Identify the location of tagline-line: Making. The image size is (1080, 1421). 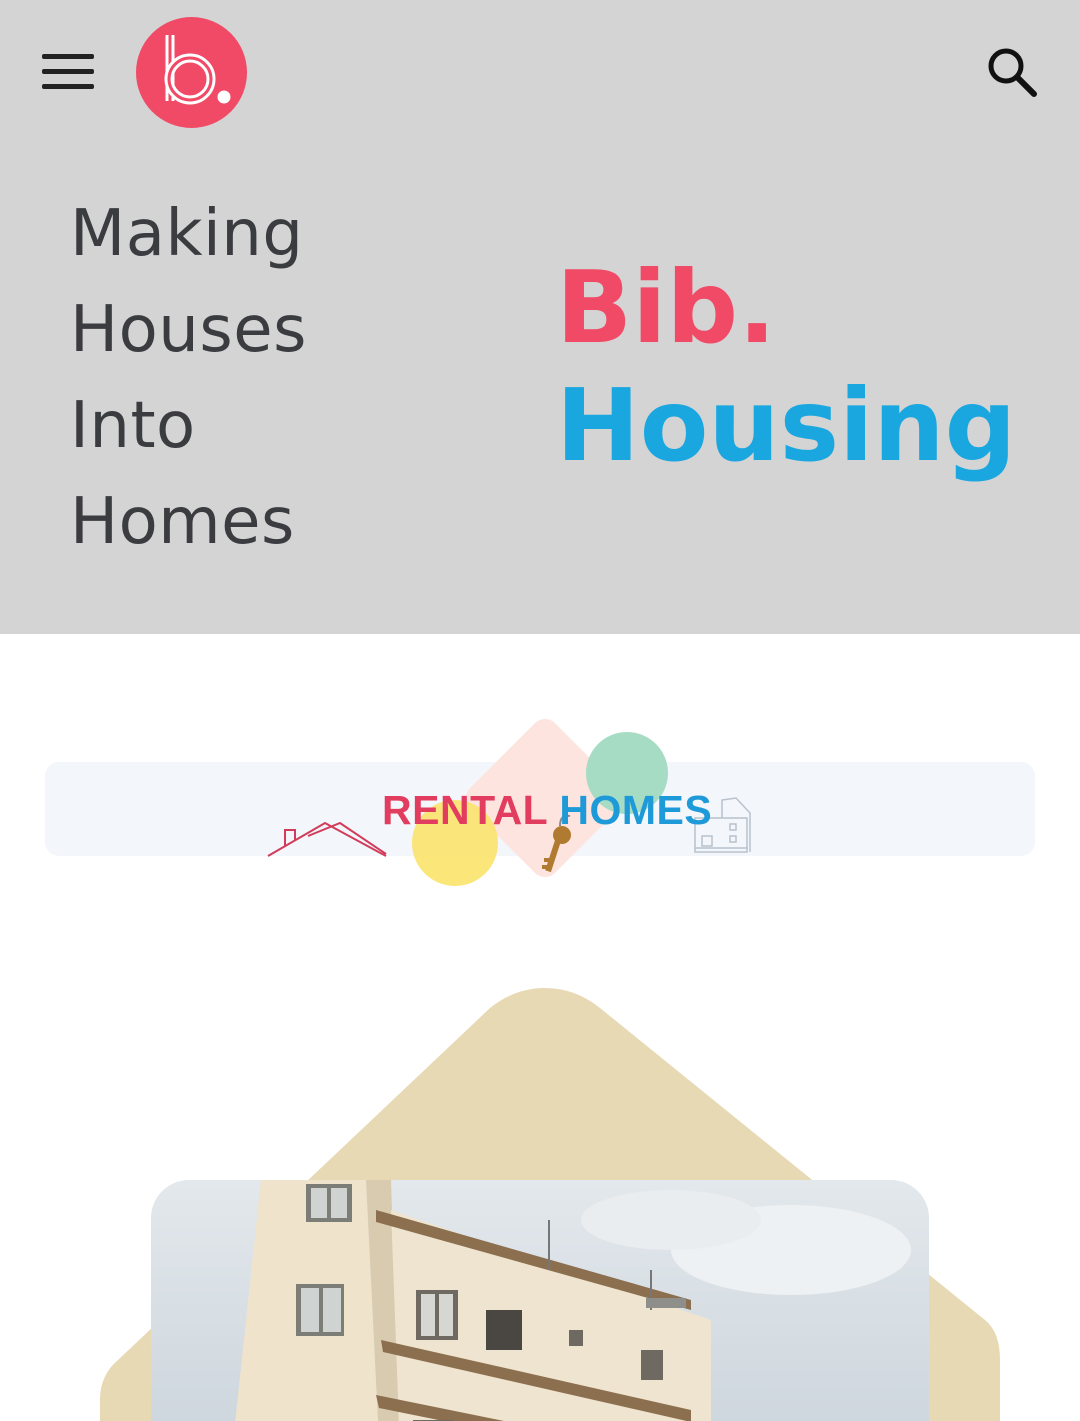
(187, 234).